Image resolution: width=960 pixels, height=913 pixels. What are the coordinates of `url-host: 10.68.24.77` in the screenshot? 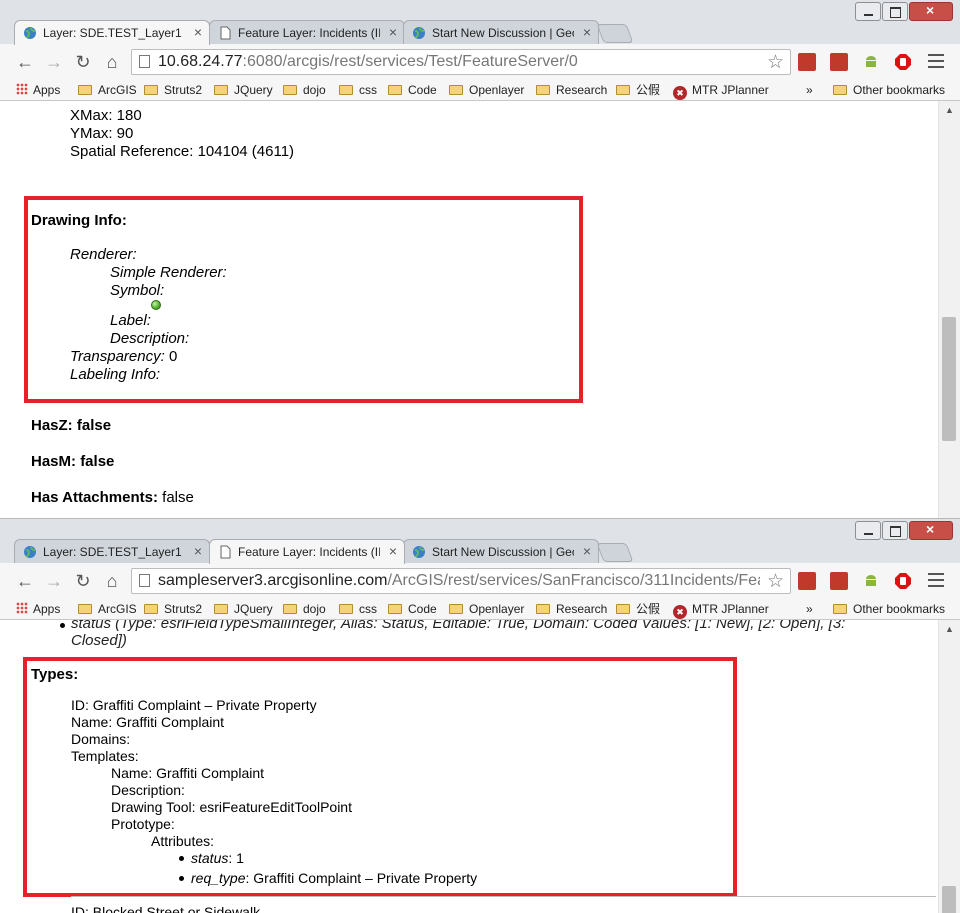 It's located at (200, 61).